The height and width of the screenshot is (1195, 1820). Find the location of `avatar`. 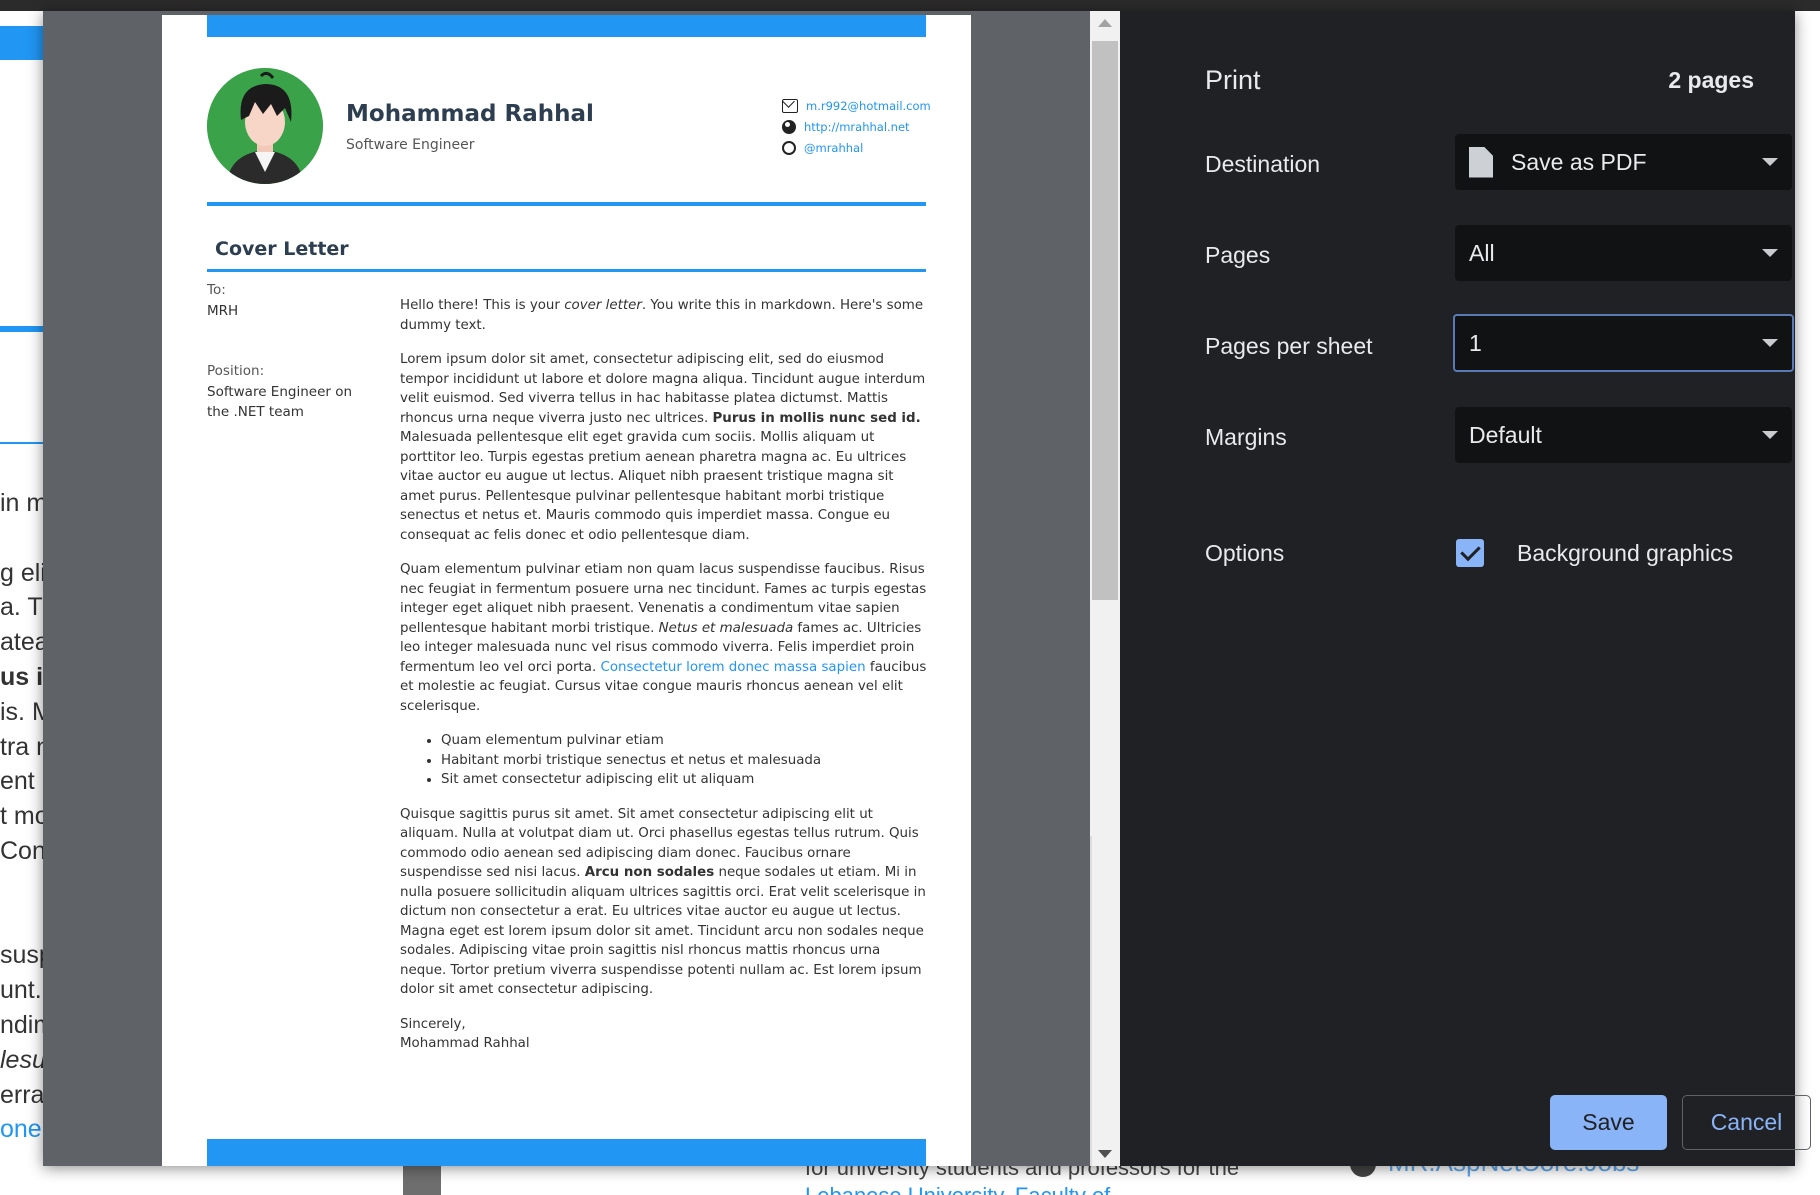

avatar is located at coordinates (265, 126).